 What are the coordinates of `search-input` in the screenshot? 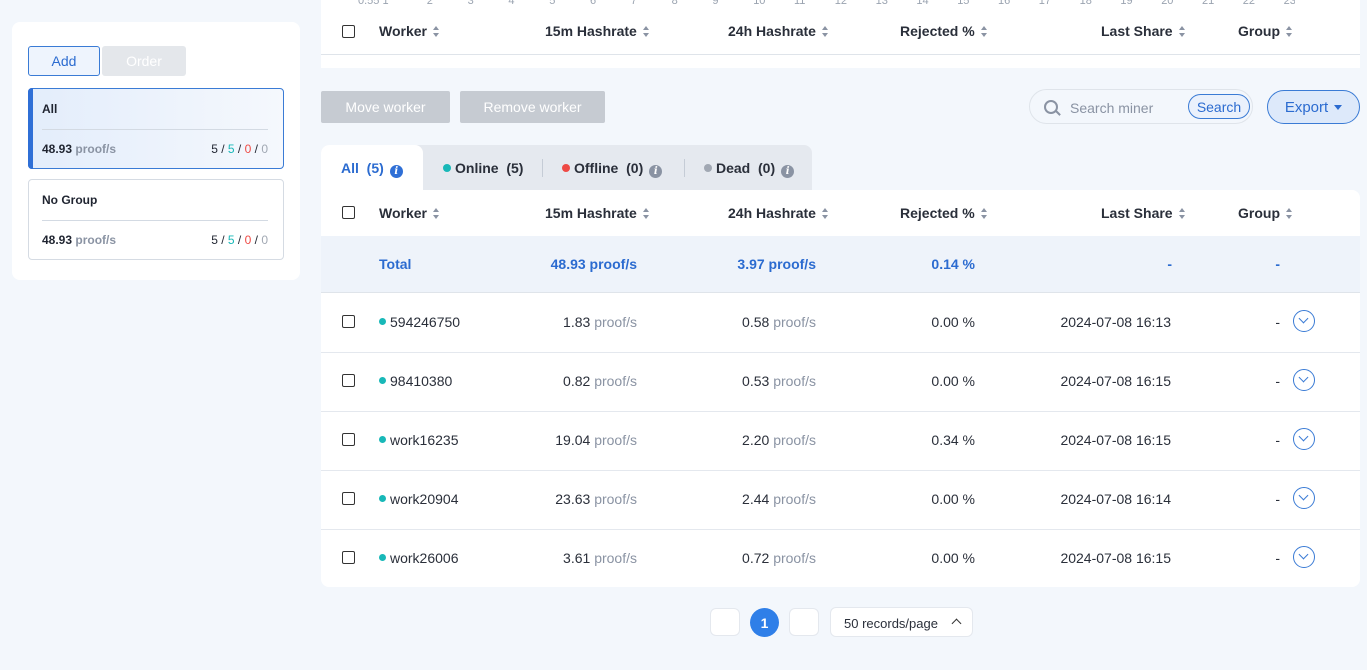 It's located at (1129, 108).